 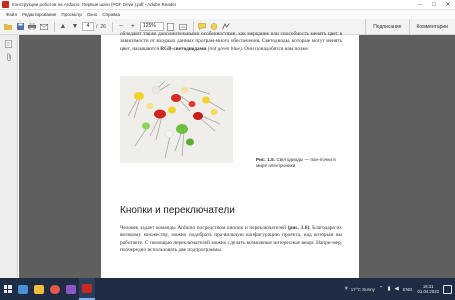 I want to click on save-icon, so click(x=20, y=27).